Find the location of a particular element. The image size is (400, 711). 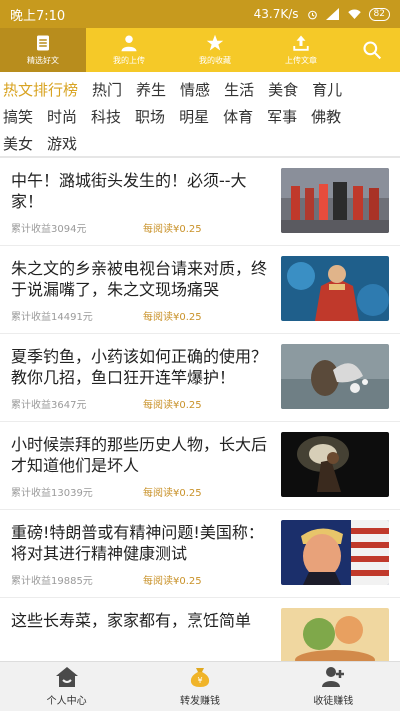

bottom-tab-personal-center: 个人中心 is located at coordinates (66, 686).